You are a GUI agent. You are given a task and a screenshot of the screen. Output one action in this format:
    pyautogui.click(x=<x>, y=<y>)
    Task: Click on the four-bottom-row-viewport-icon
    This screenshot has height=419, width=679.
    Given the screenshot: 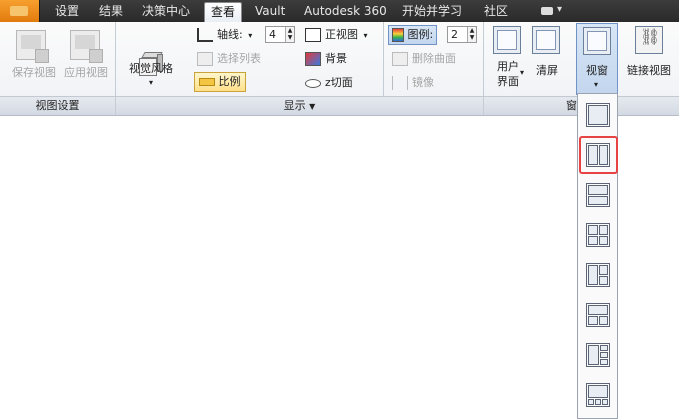 What is the action you would take?
    pyautogui.click(x=598, y=395)
    